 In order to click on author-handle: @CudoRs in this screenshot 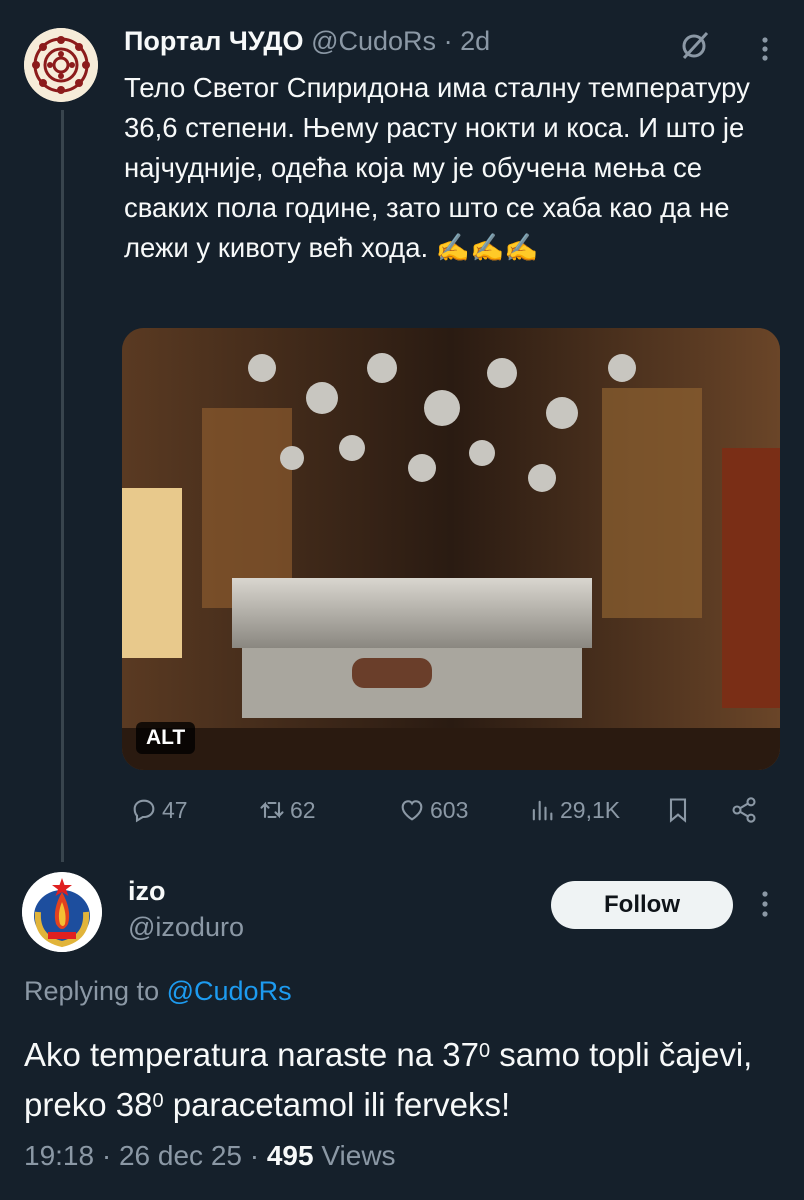, I will do `click(373, 41)`.